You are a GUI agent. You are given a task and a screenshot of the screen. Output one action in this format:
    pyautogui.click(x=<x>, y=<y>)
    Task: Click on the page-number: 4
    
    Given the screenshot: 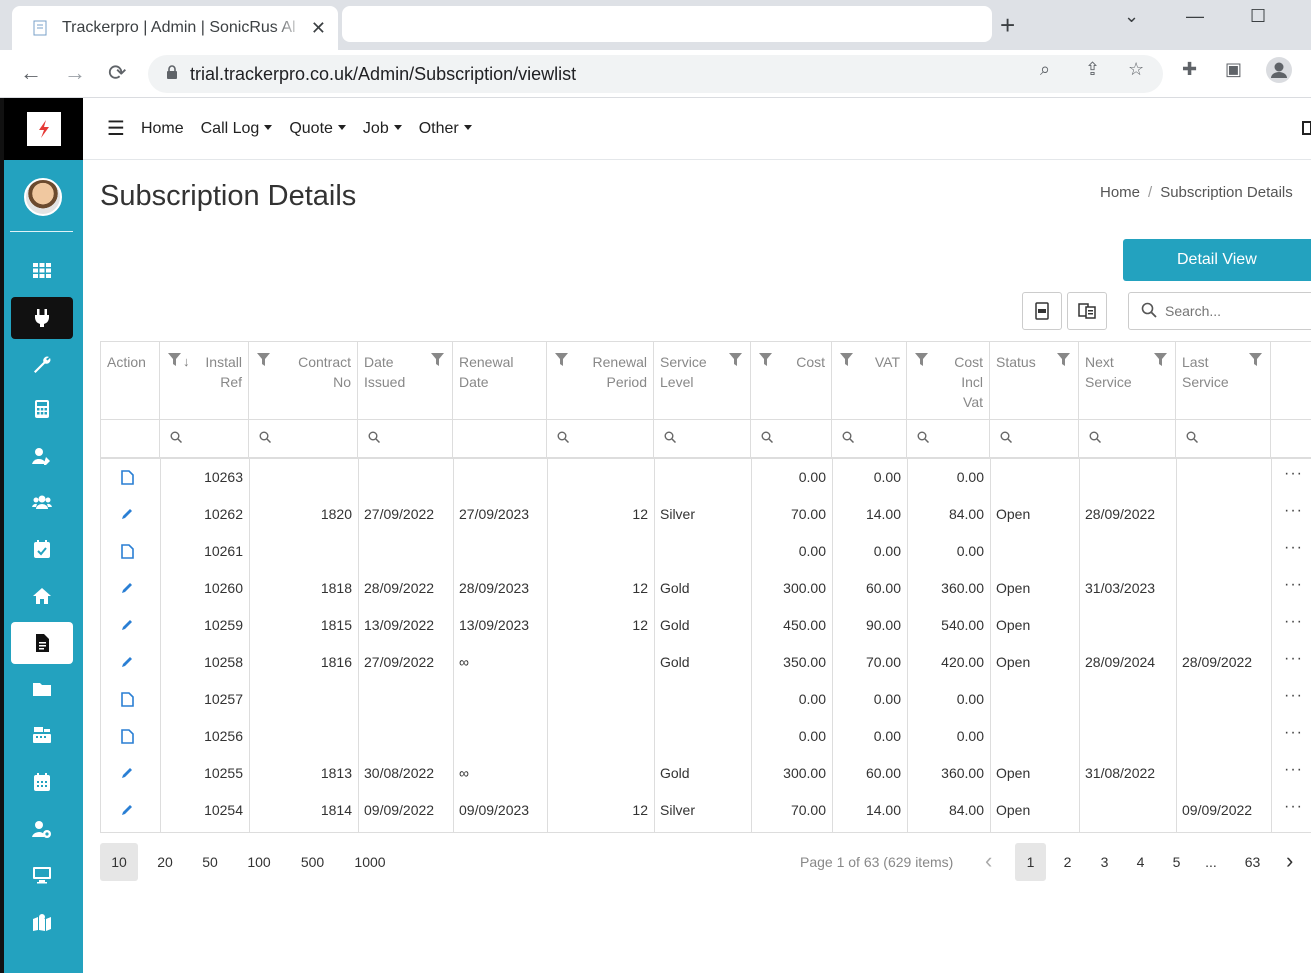 What is the action you would take?
    pyautogui.click(x=1140, y=862)
    